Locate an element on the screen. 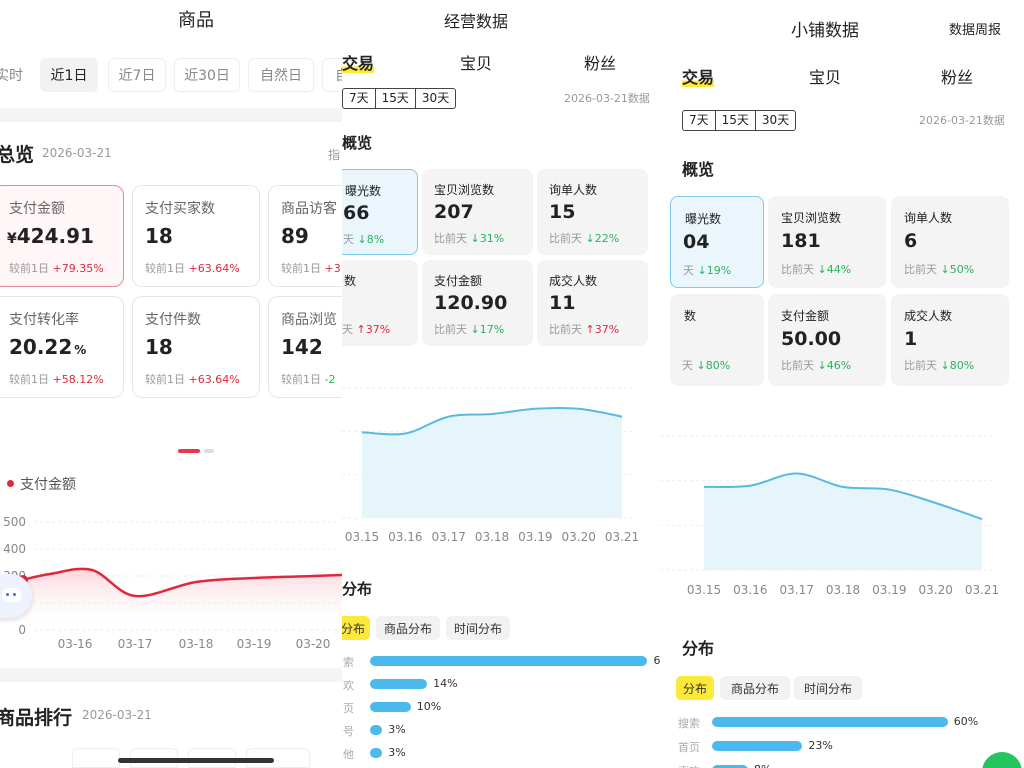  metric-card-item-views: 宝贝浏览数 181 比前天 ↓44% is located at coordinates (827, 242).